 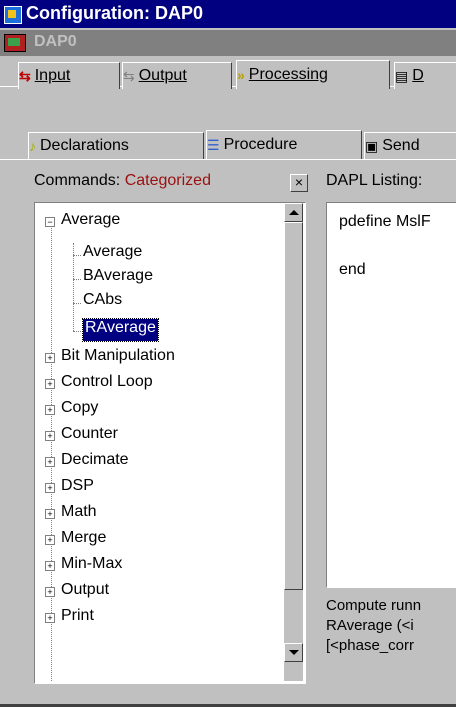 I want to click on tab-declarations-label: Declarations, so click(x=84, y=145).